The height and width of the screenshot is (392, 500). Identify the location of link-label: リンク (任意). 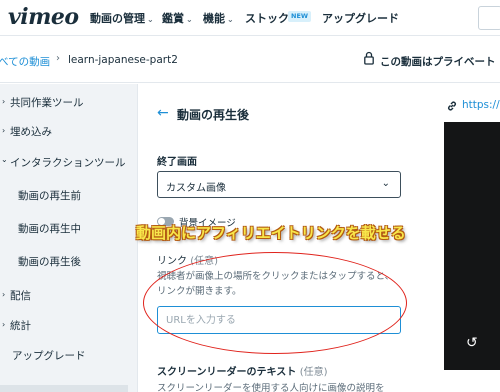
(187, 259).